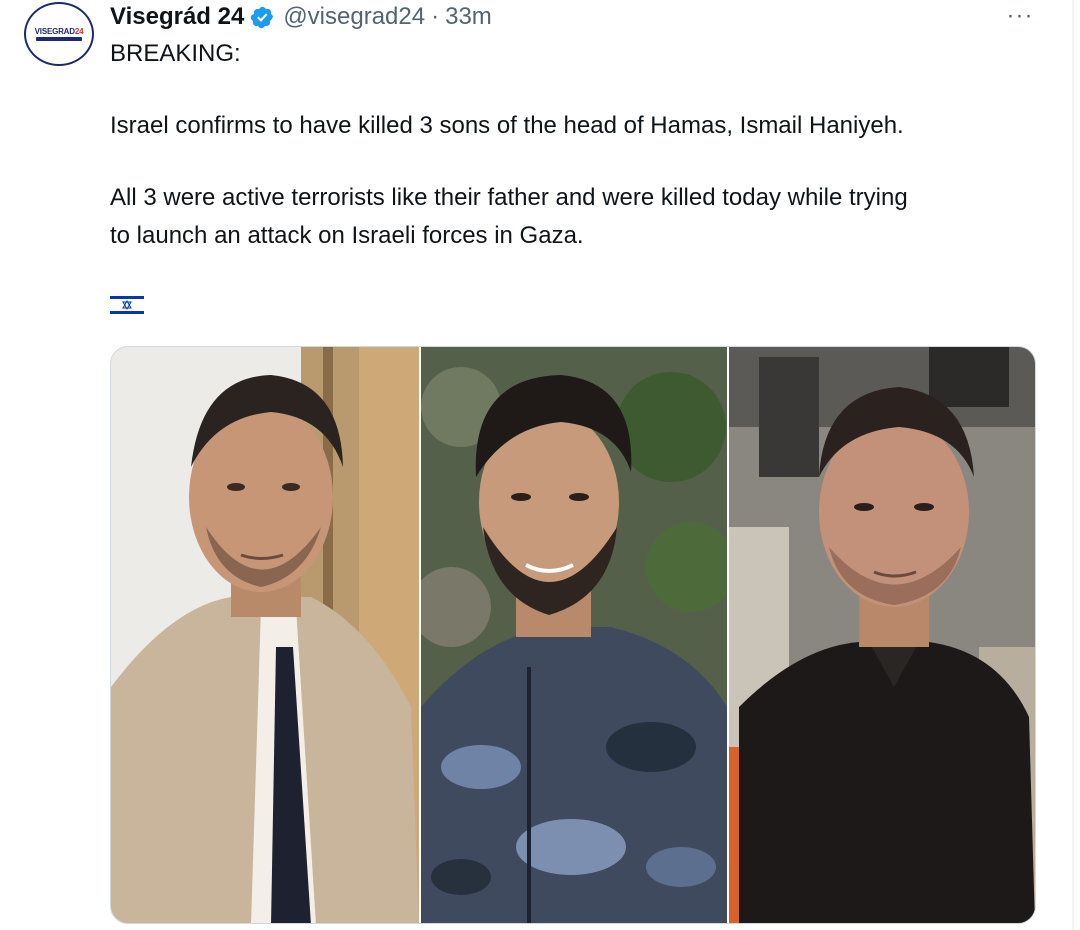 The image size is (1080, 930). Describe the element at coordinates (59, 39) in the screenshot. I see `avatar-logo-bar` at that location.